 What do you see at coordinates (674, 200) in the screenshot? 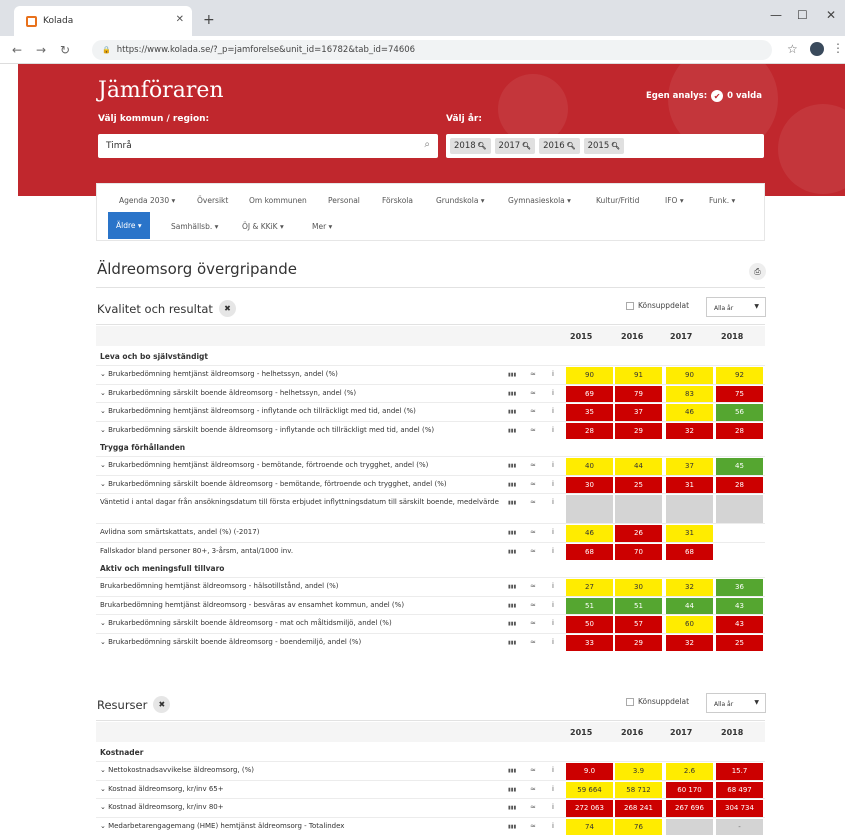
I see `nav-item: IFO ▾` at bounding box center [674, 200].